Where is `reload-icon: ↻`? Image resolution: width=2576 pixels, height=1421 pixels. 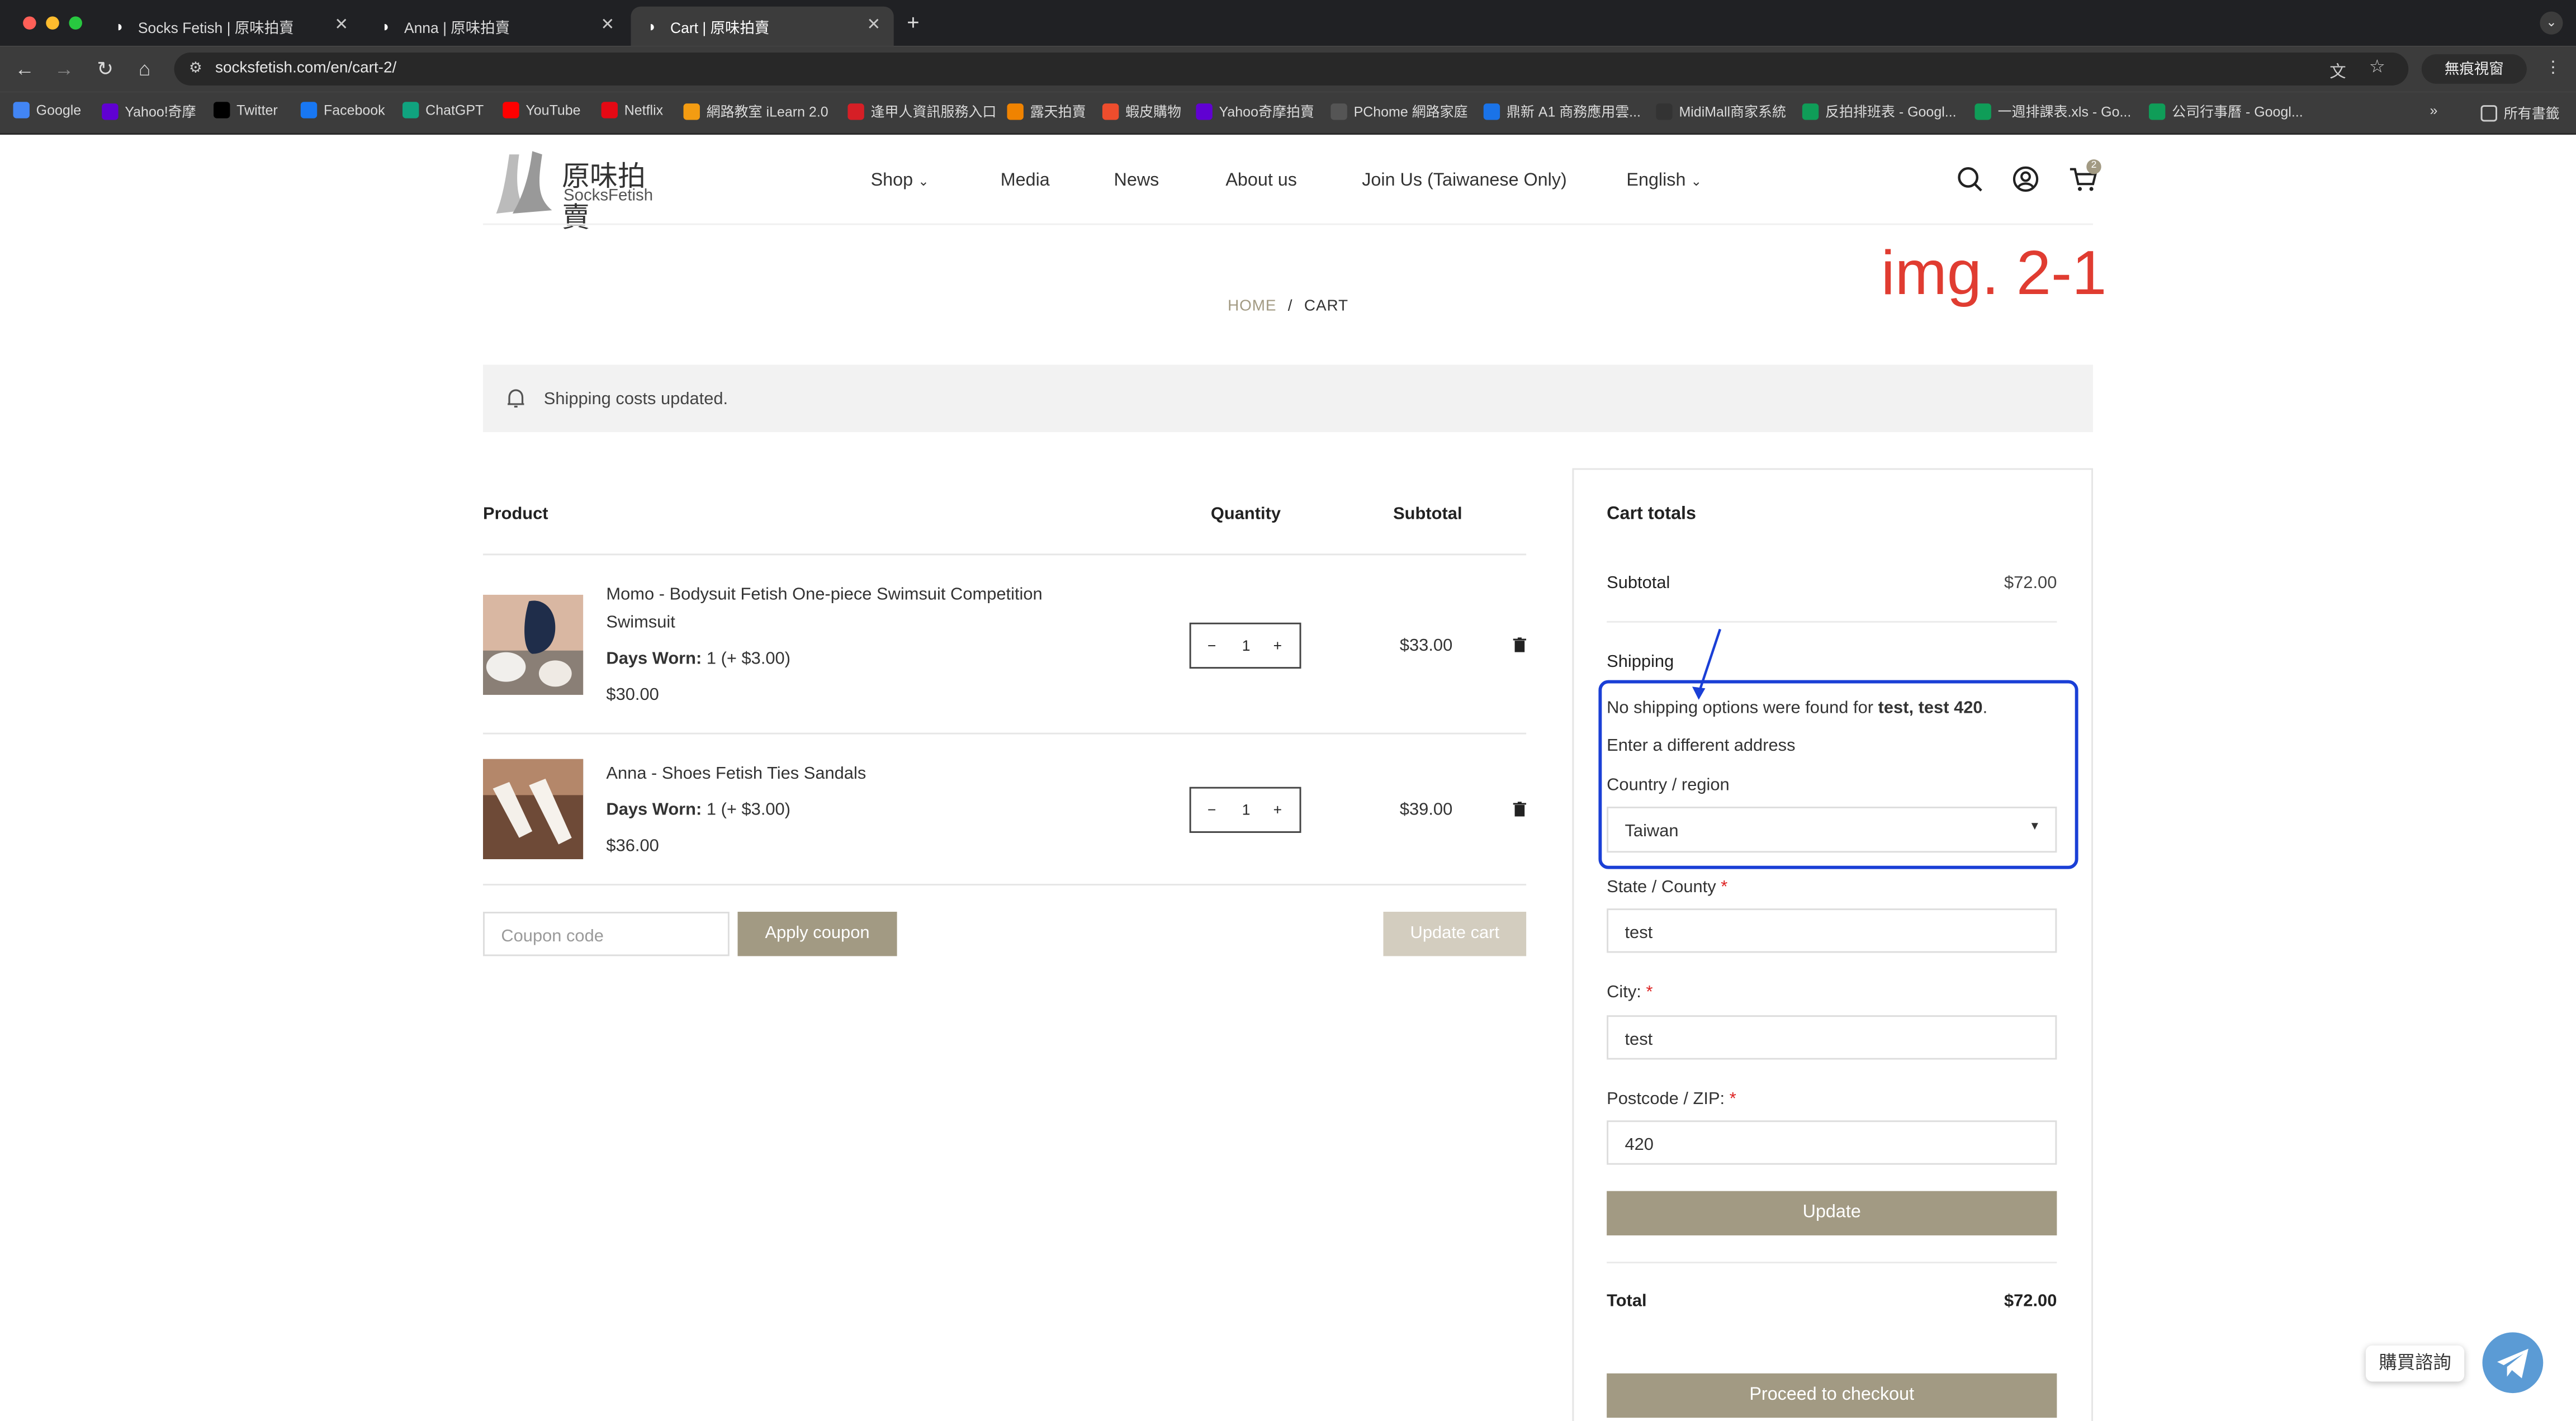 reload-icon: ↻ is located at coordinates (105, 69).